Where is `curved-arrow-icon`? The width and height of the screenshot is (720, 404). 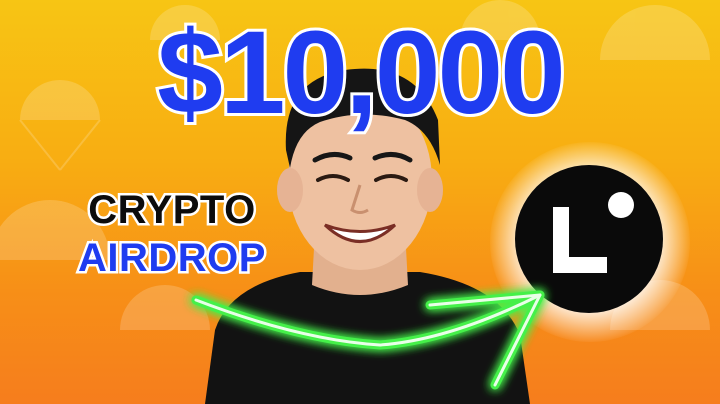 curved-arrow-icon is located at coordinates (368, 340).